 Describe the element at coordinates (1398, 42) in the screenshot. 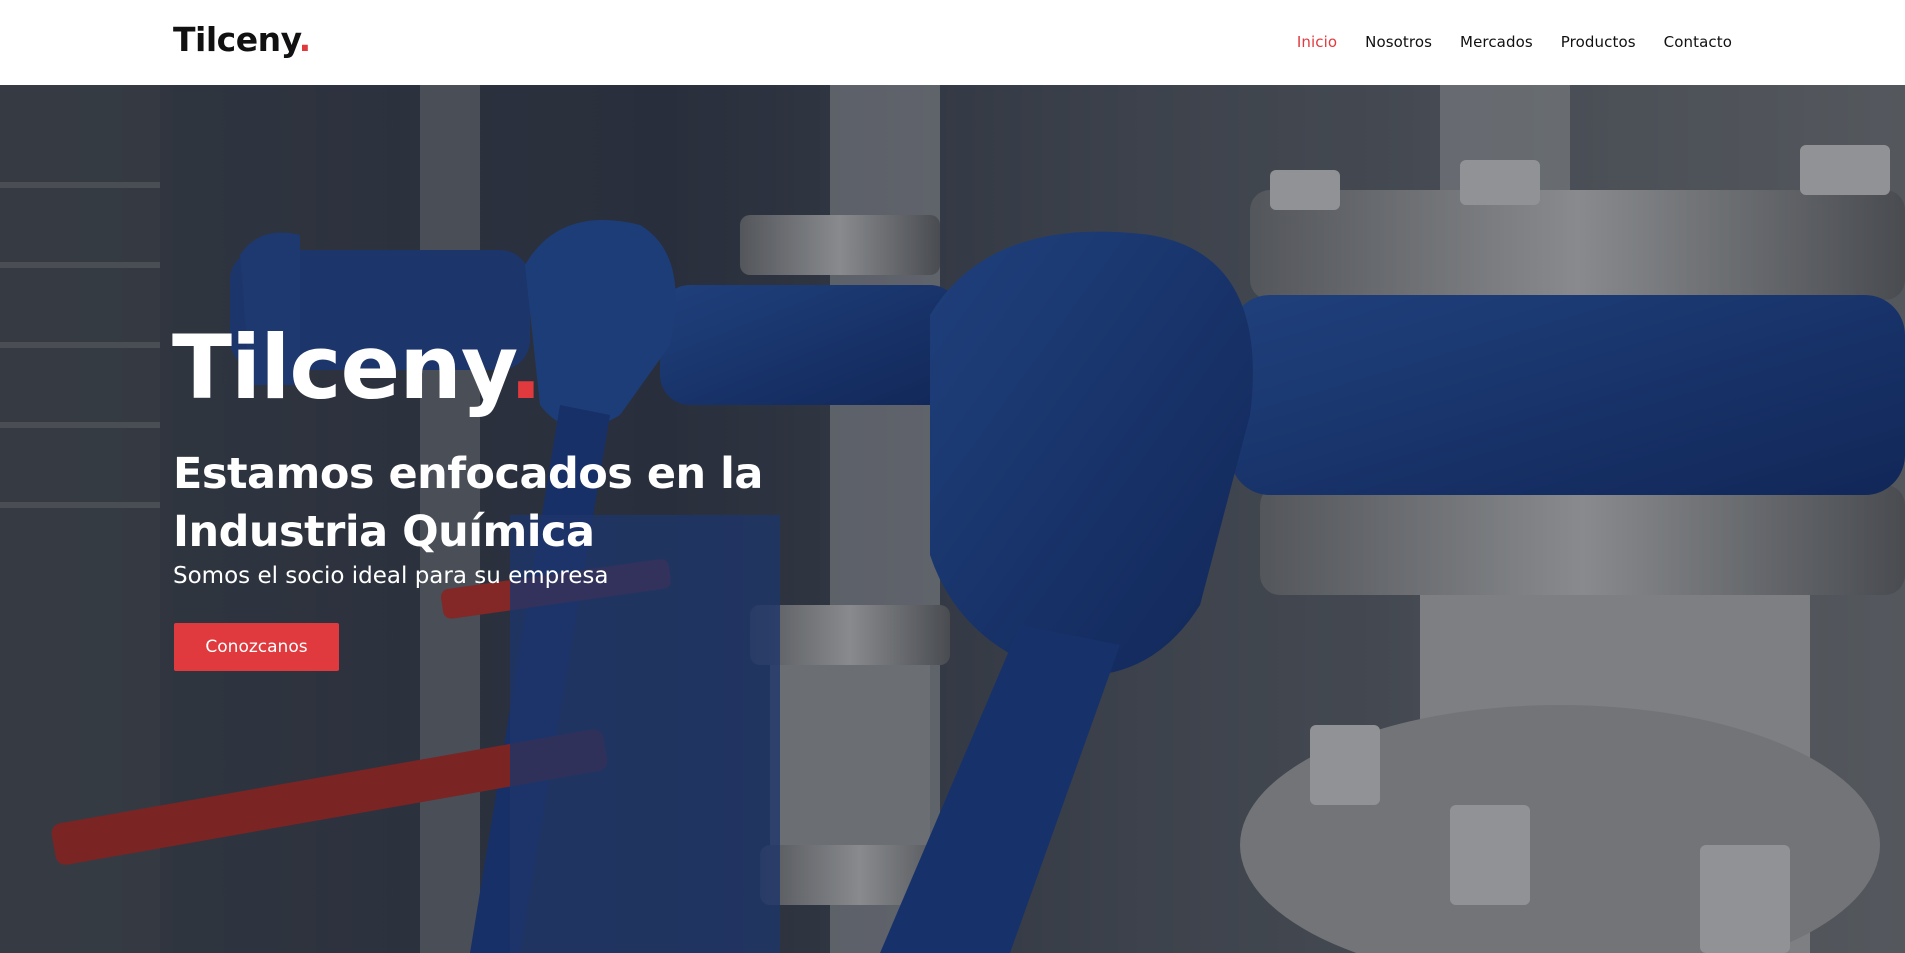

I see `nav-item-nosotros: Nosotros` at that location.